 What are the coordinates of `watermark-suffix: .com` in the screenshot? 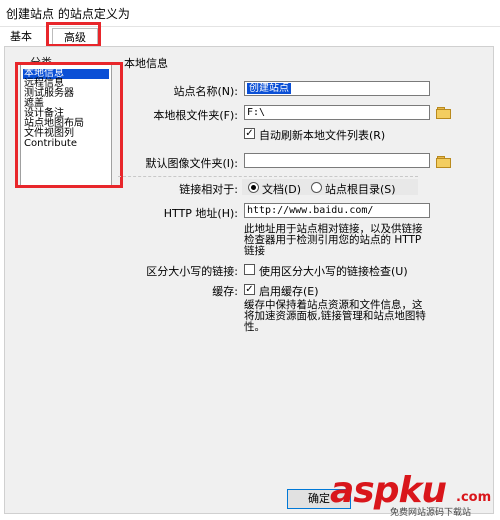 It's located at (474, 497).